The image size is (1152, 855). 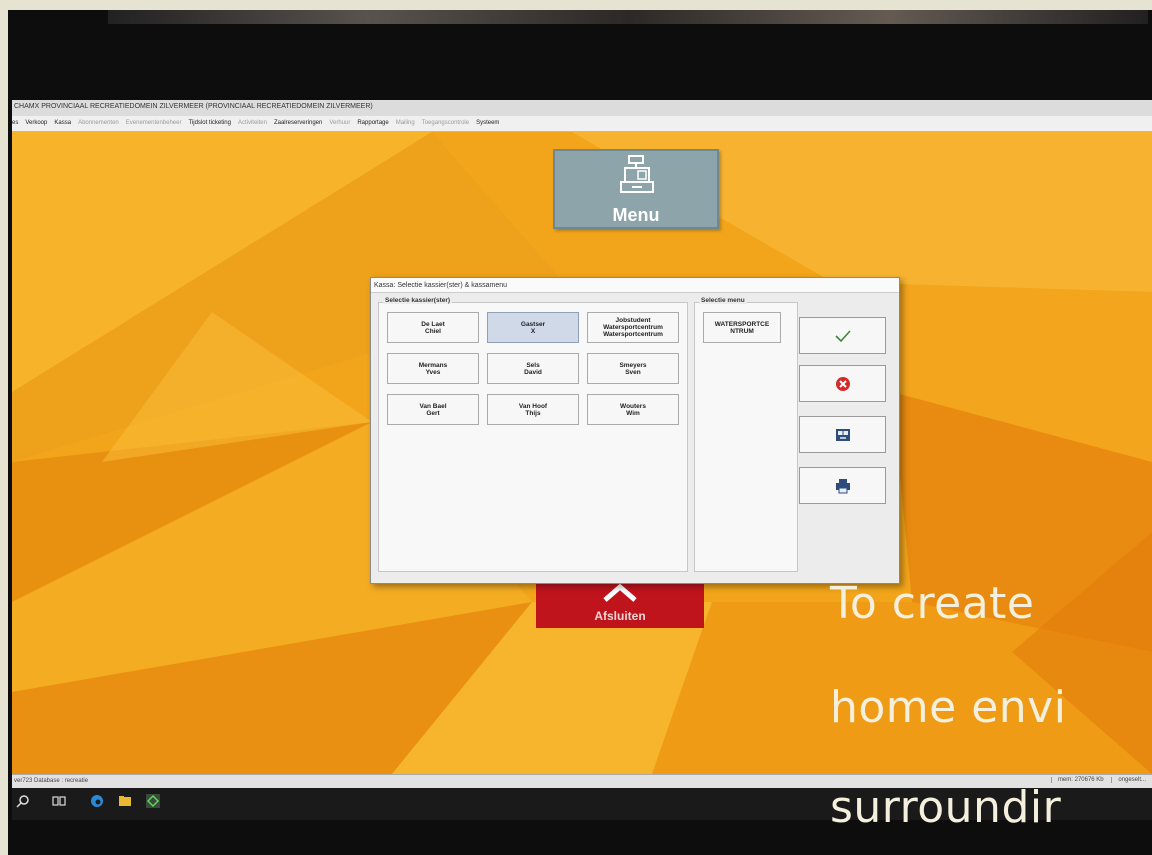 What do you see at coordinates (298, 123) in the screenshot?
I see `menu-item-7: Zaalreserveringen` at bounding box center [298, 123].